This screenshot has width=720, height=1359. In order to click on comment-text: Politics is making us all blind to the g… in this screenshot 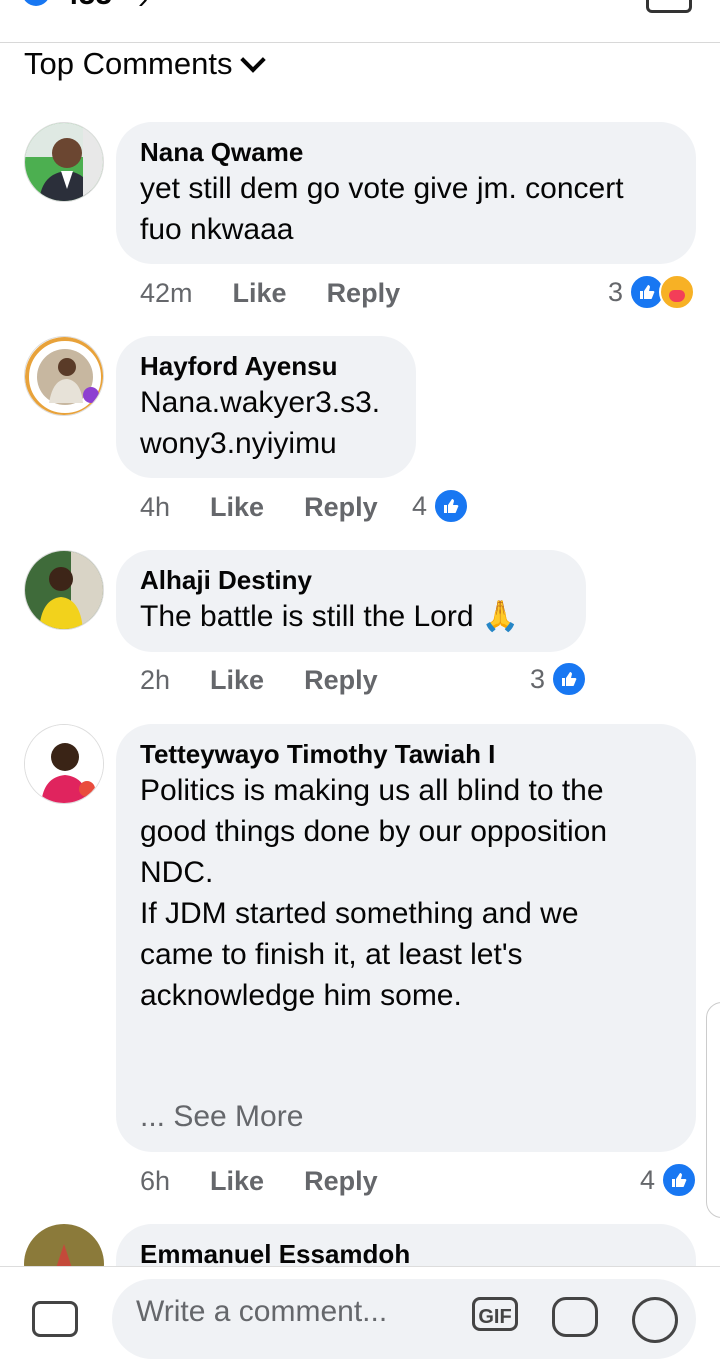, I will do `click(374, 893)`.